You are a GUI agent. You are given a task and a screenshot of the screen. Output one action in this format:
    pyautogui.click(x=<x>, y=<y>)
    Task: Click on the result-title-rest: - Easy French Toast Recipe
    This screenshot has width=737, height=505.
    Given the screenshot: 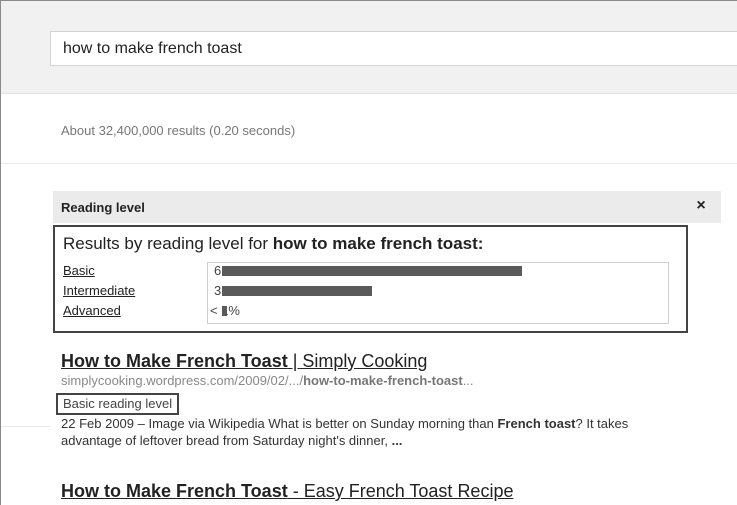 What is the action you would take?
    pyautogui.click(x=400, y=491)
    